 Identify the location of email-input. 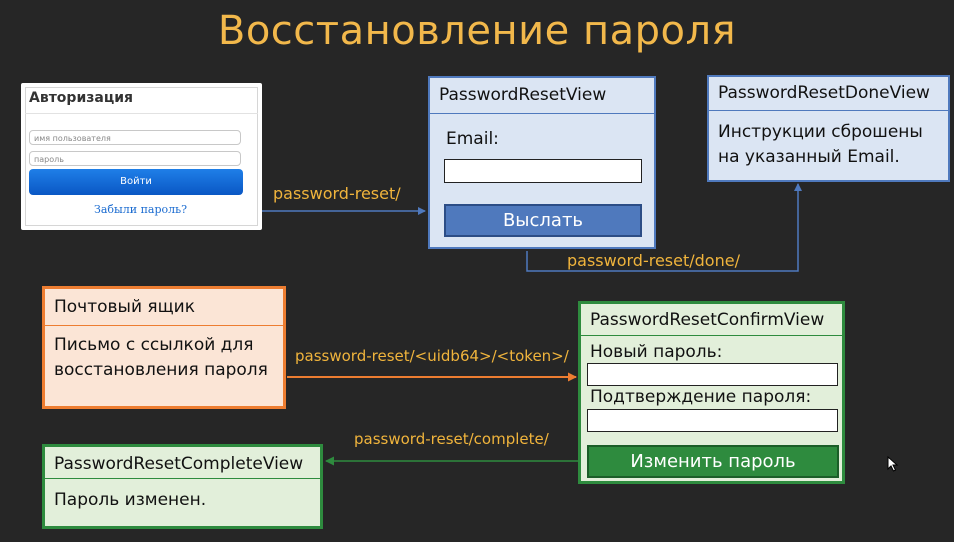
(543, 171).